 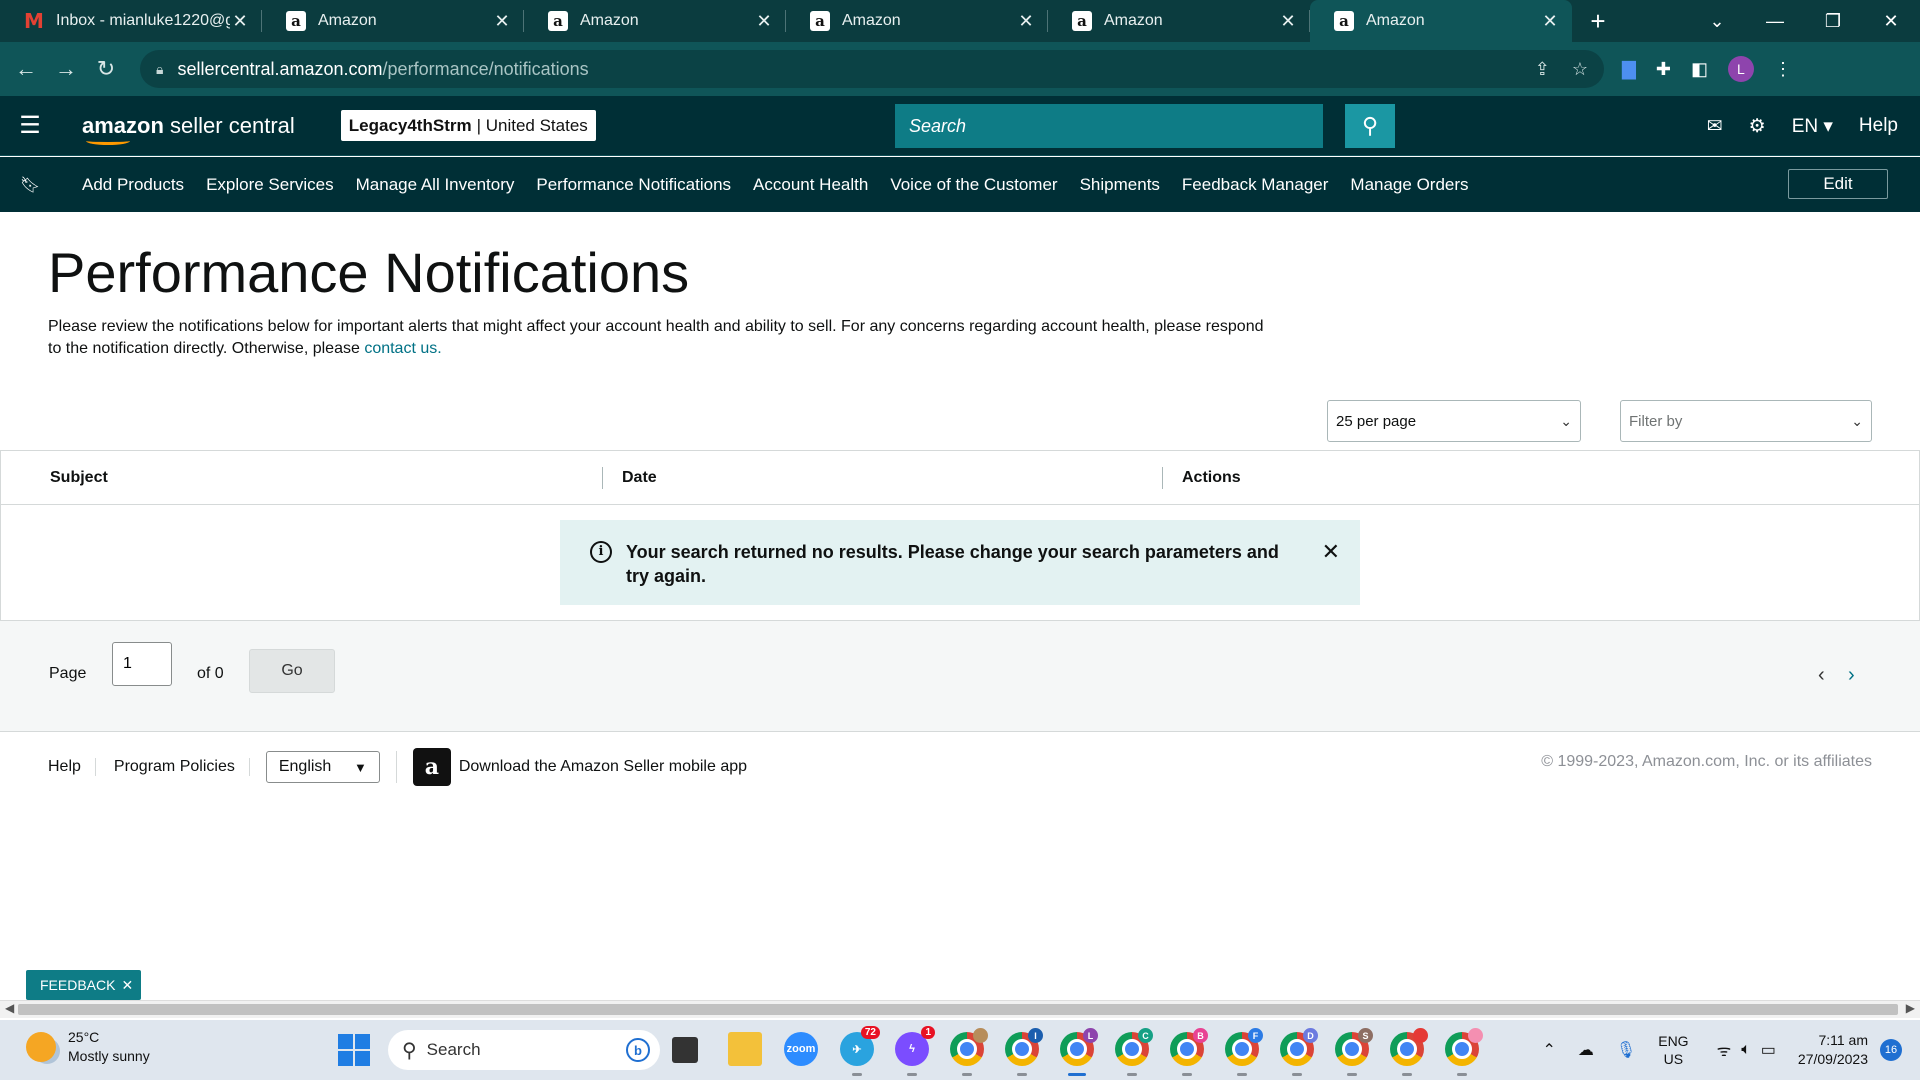 I want to click on contact-us-link: contact us., so click(x=402, y=348).